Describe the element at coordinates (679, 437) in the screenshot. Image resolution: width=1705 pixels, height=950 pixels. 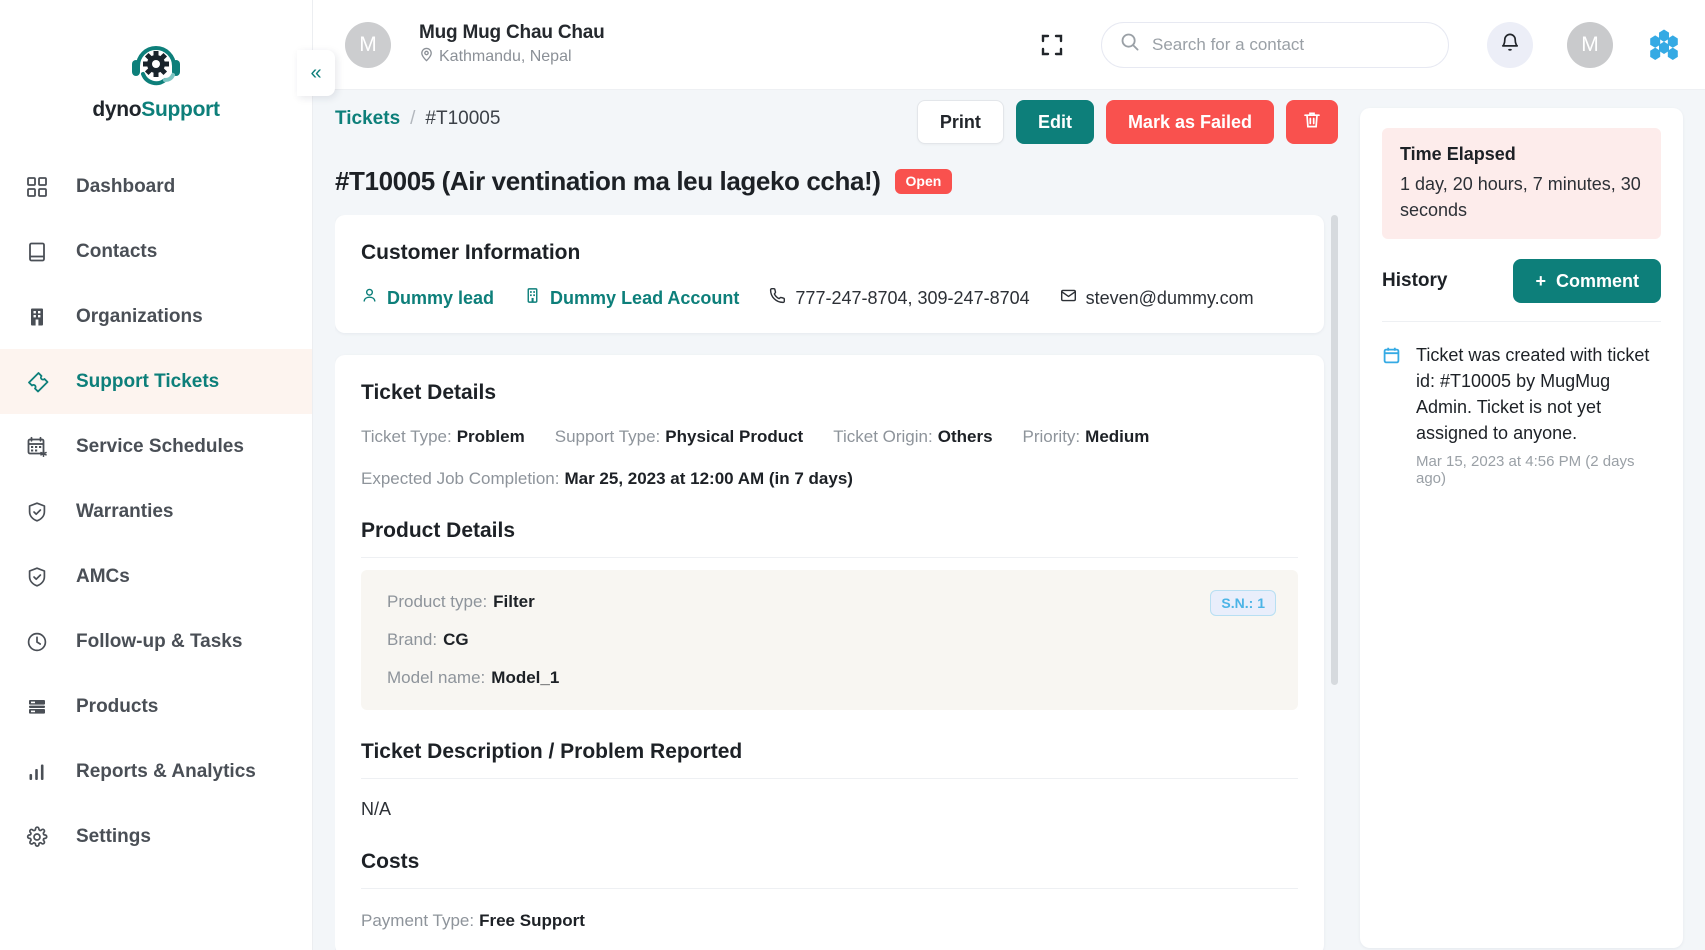
I see `support-type-field: Support Type: Physical Product` at that location.